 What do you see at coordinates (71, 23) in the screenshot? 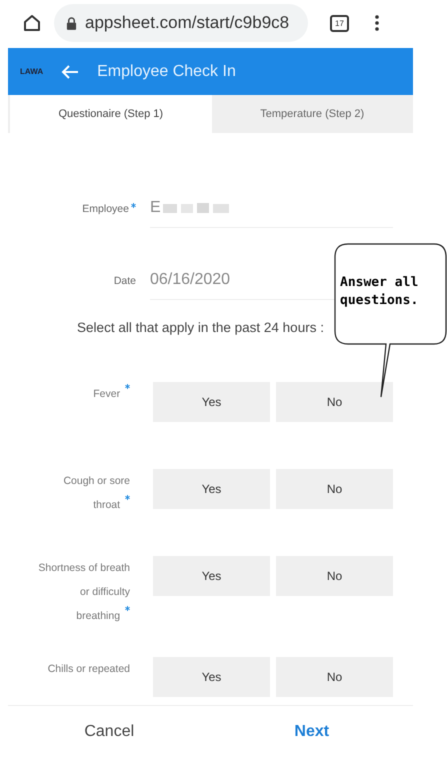
I see `lock-icon` at bounding box center [71, 23].